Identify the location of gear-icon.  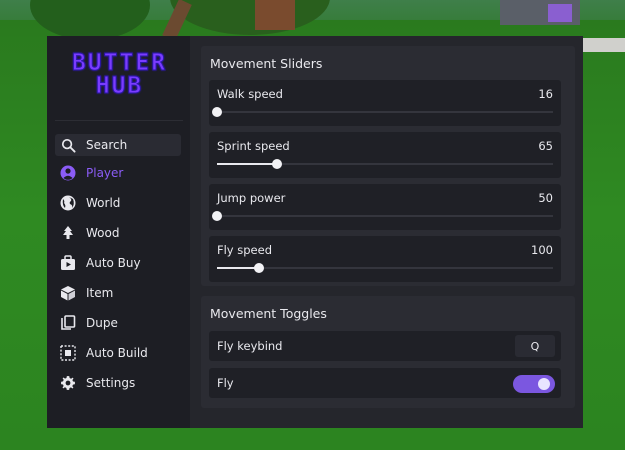
(68, 383).